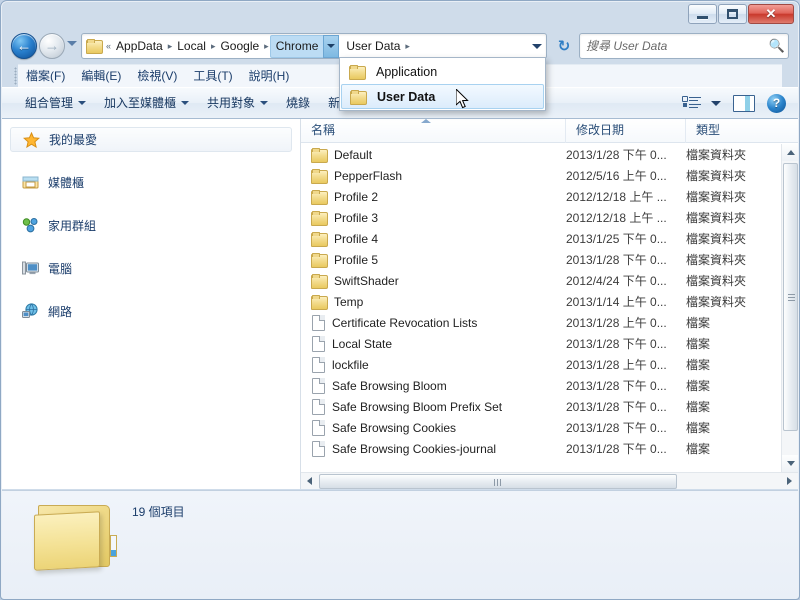 This screenshot has width=800, height=600. I want to click on command-organize: 組合管理, so click(55, 103).